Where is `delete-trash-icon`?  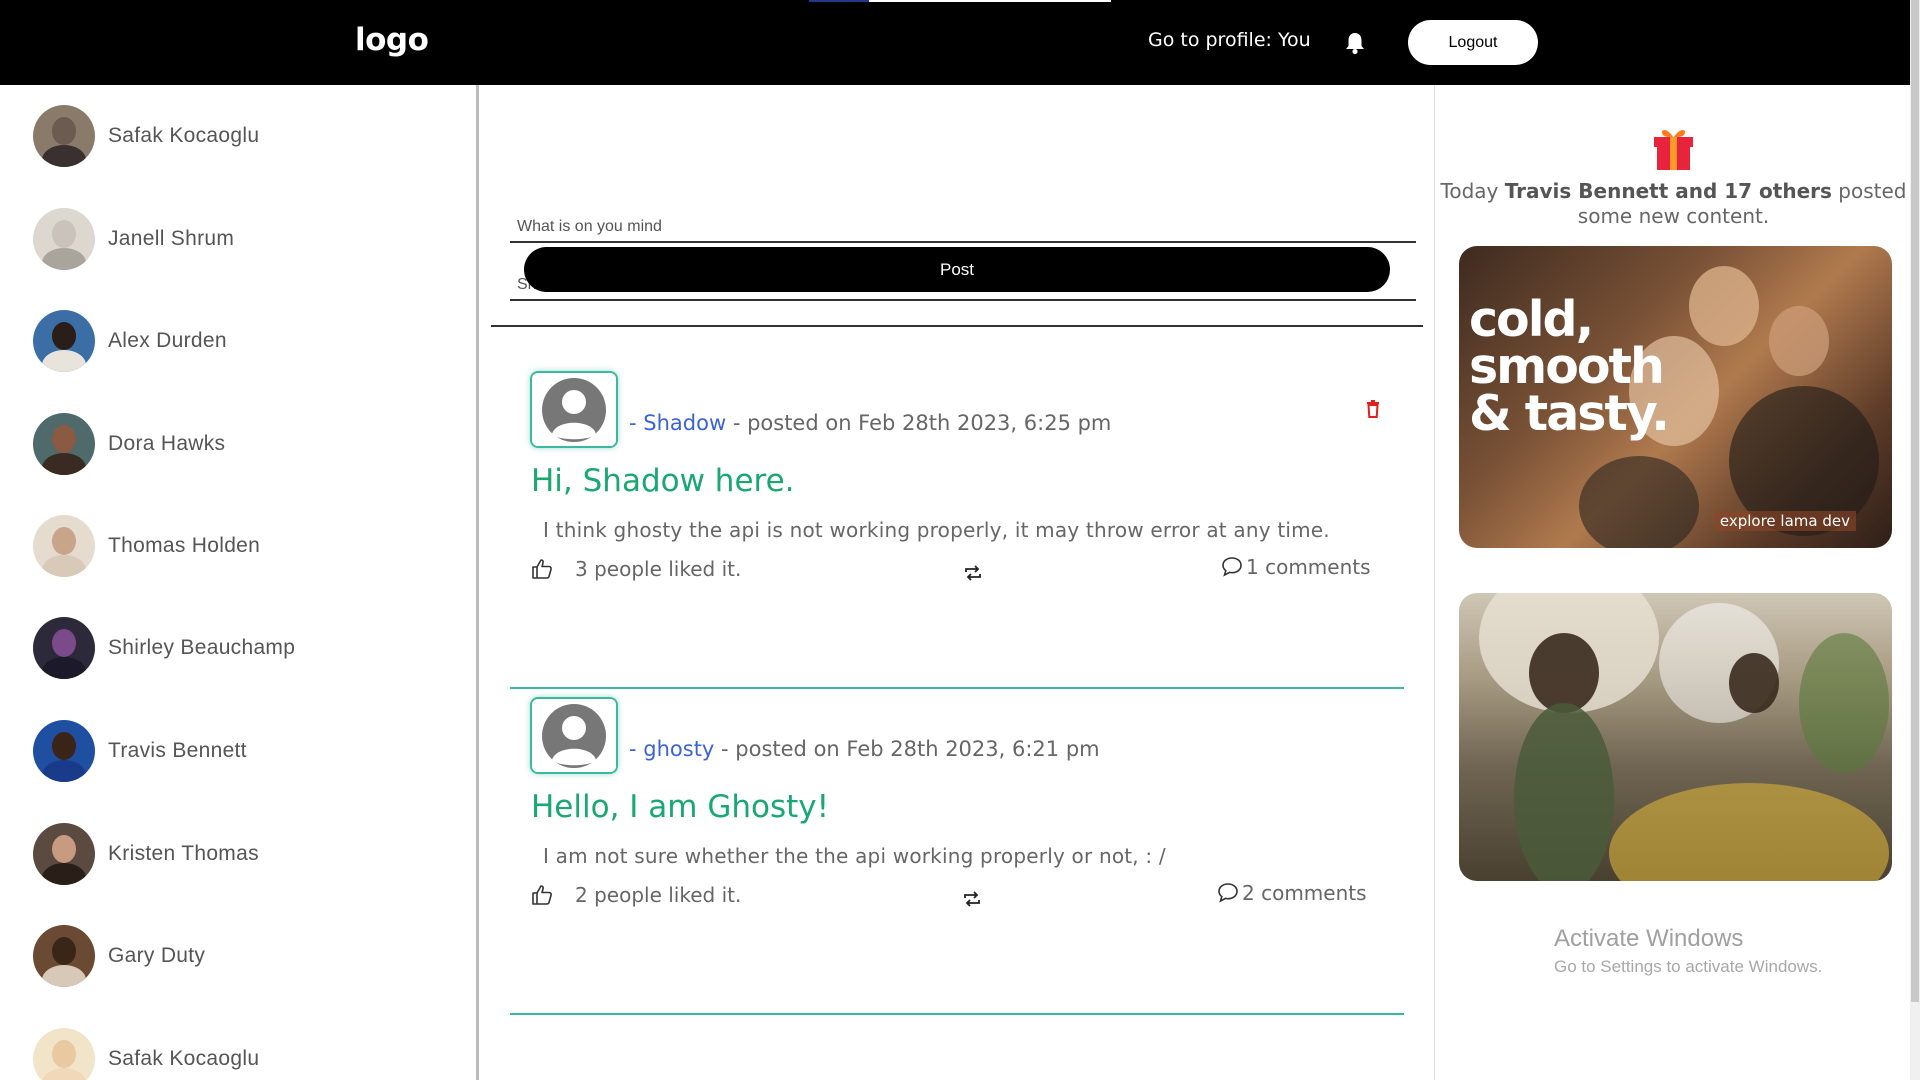 delete-trash-icon is located at coordinates (1373, 409).